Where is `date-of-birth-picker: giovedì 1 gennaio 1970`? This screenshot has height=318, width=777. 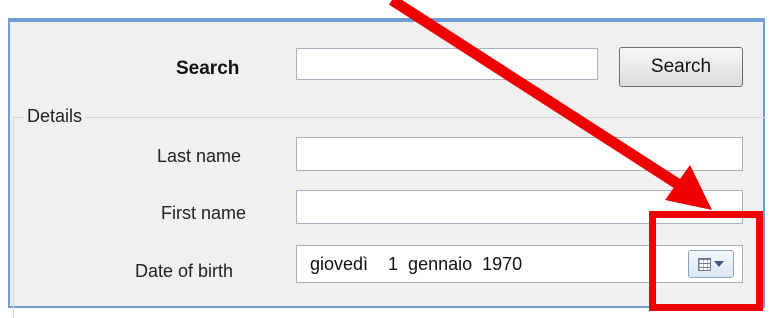 date-of-birth-picker: giovedì 1 gennaio 1970 is located at coordinates (519, 264).